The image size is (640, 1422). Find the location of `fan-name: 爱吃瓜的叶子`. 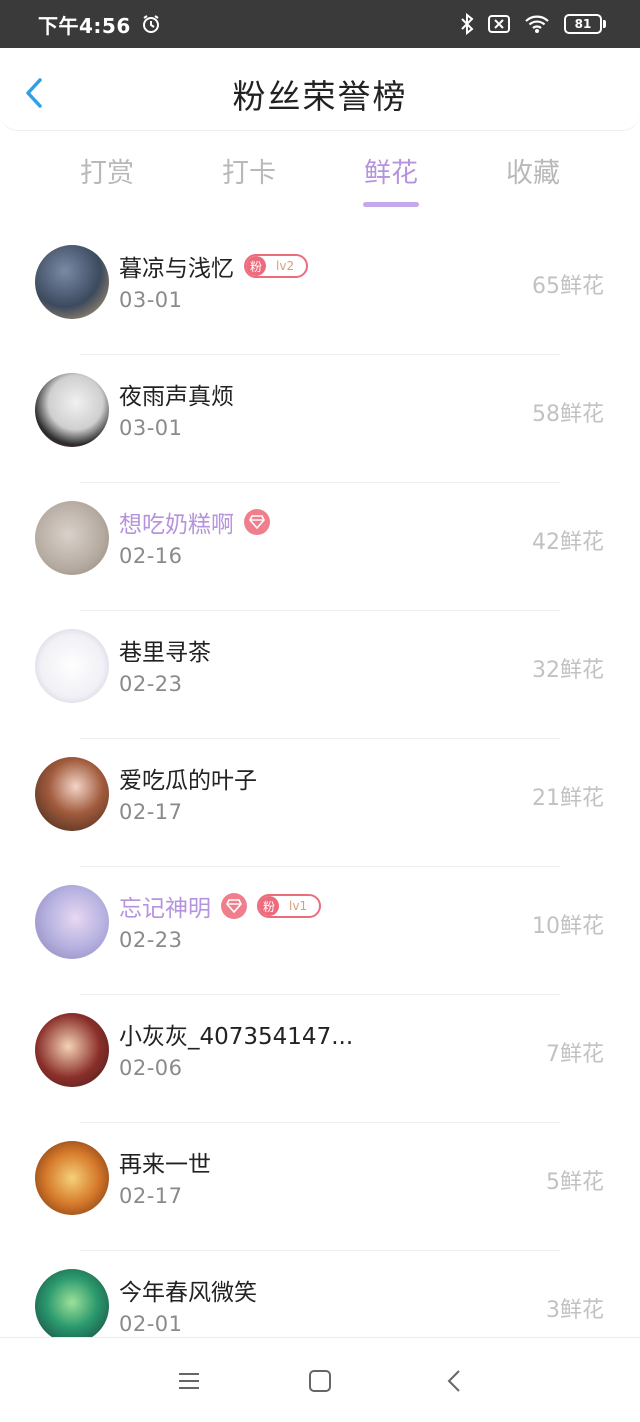

fan-name: 爱吃瓜的叶子 is located at coordinates (188, 781).